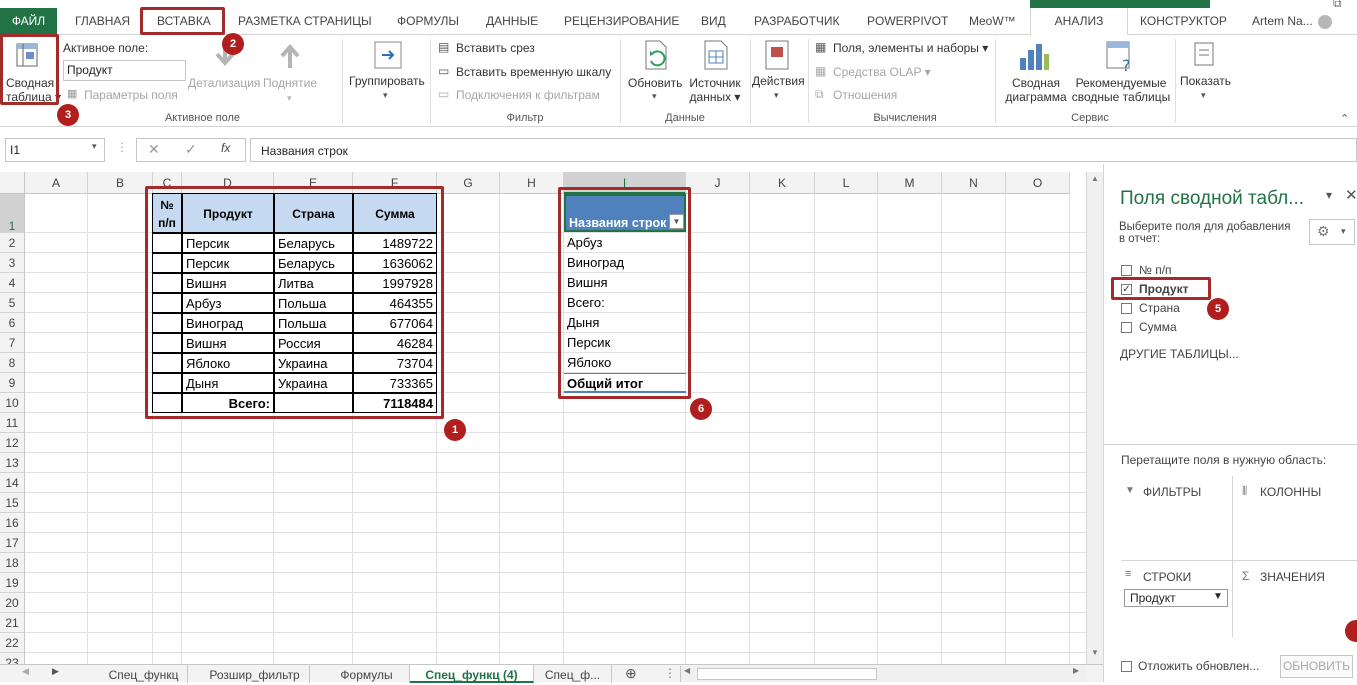 The width and height of the screenshot is (1357, 685). Describe the element at coordinates (621, 21) in the screenshot. I see `tab-review: РЕЦЕНЗИРОВАНИЕ` at that location.